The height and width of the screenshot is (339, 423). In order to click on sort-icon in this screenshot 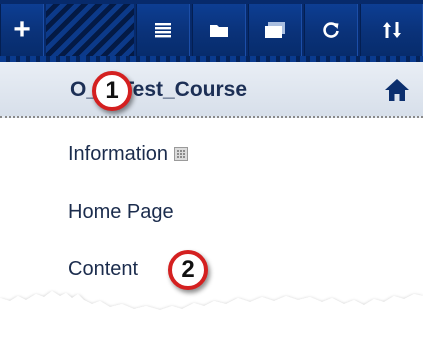, I will do `click(391, 30)`.